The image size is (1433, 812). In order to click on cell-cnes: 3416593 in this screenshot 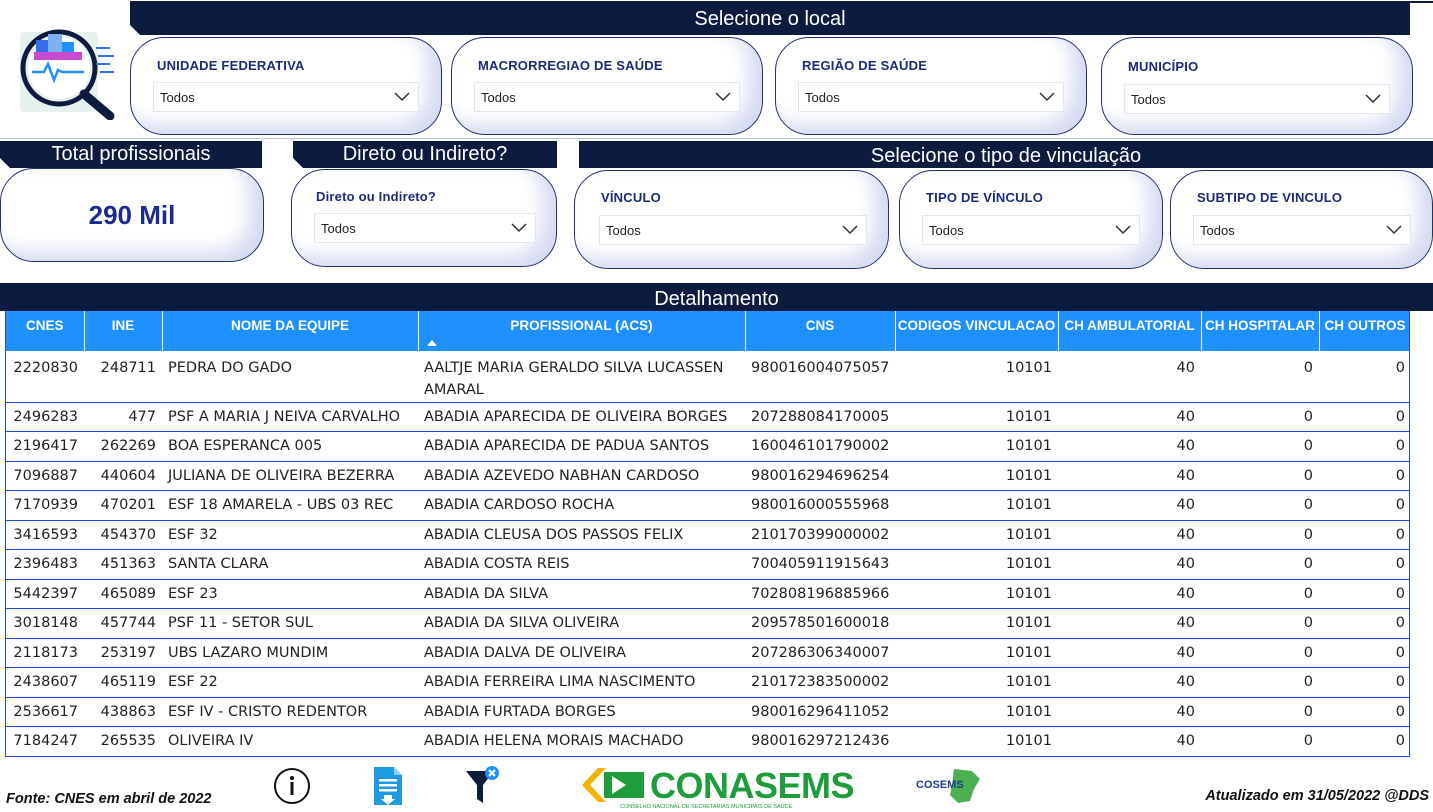, I will do `click(45, 535)`.